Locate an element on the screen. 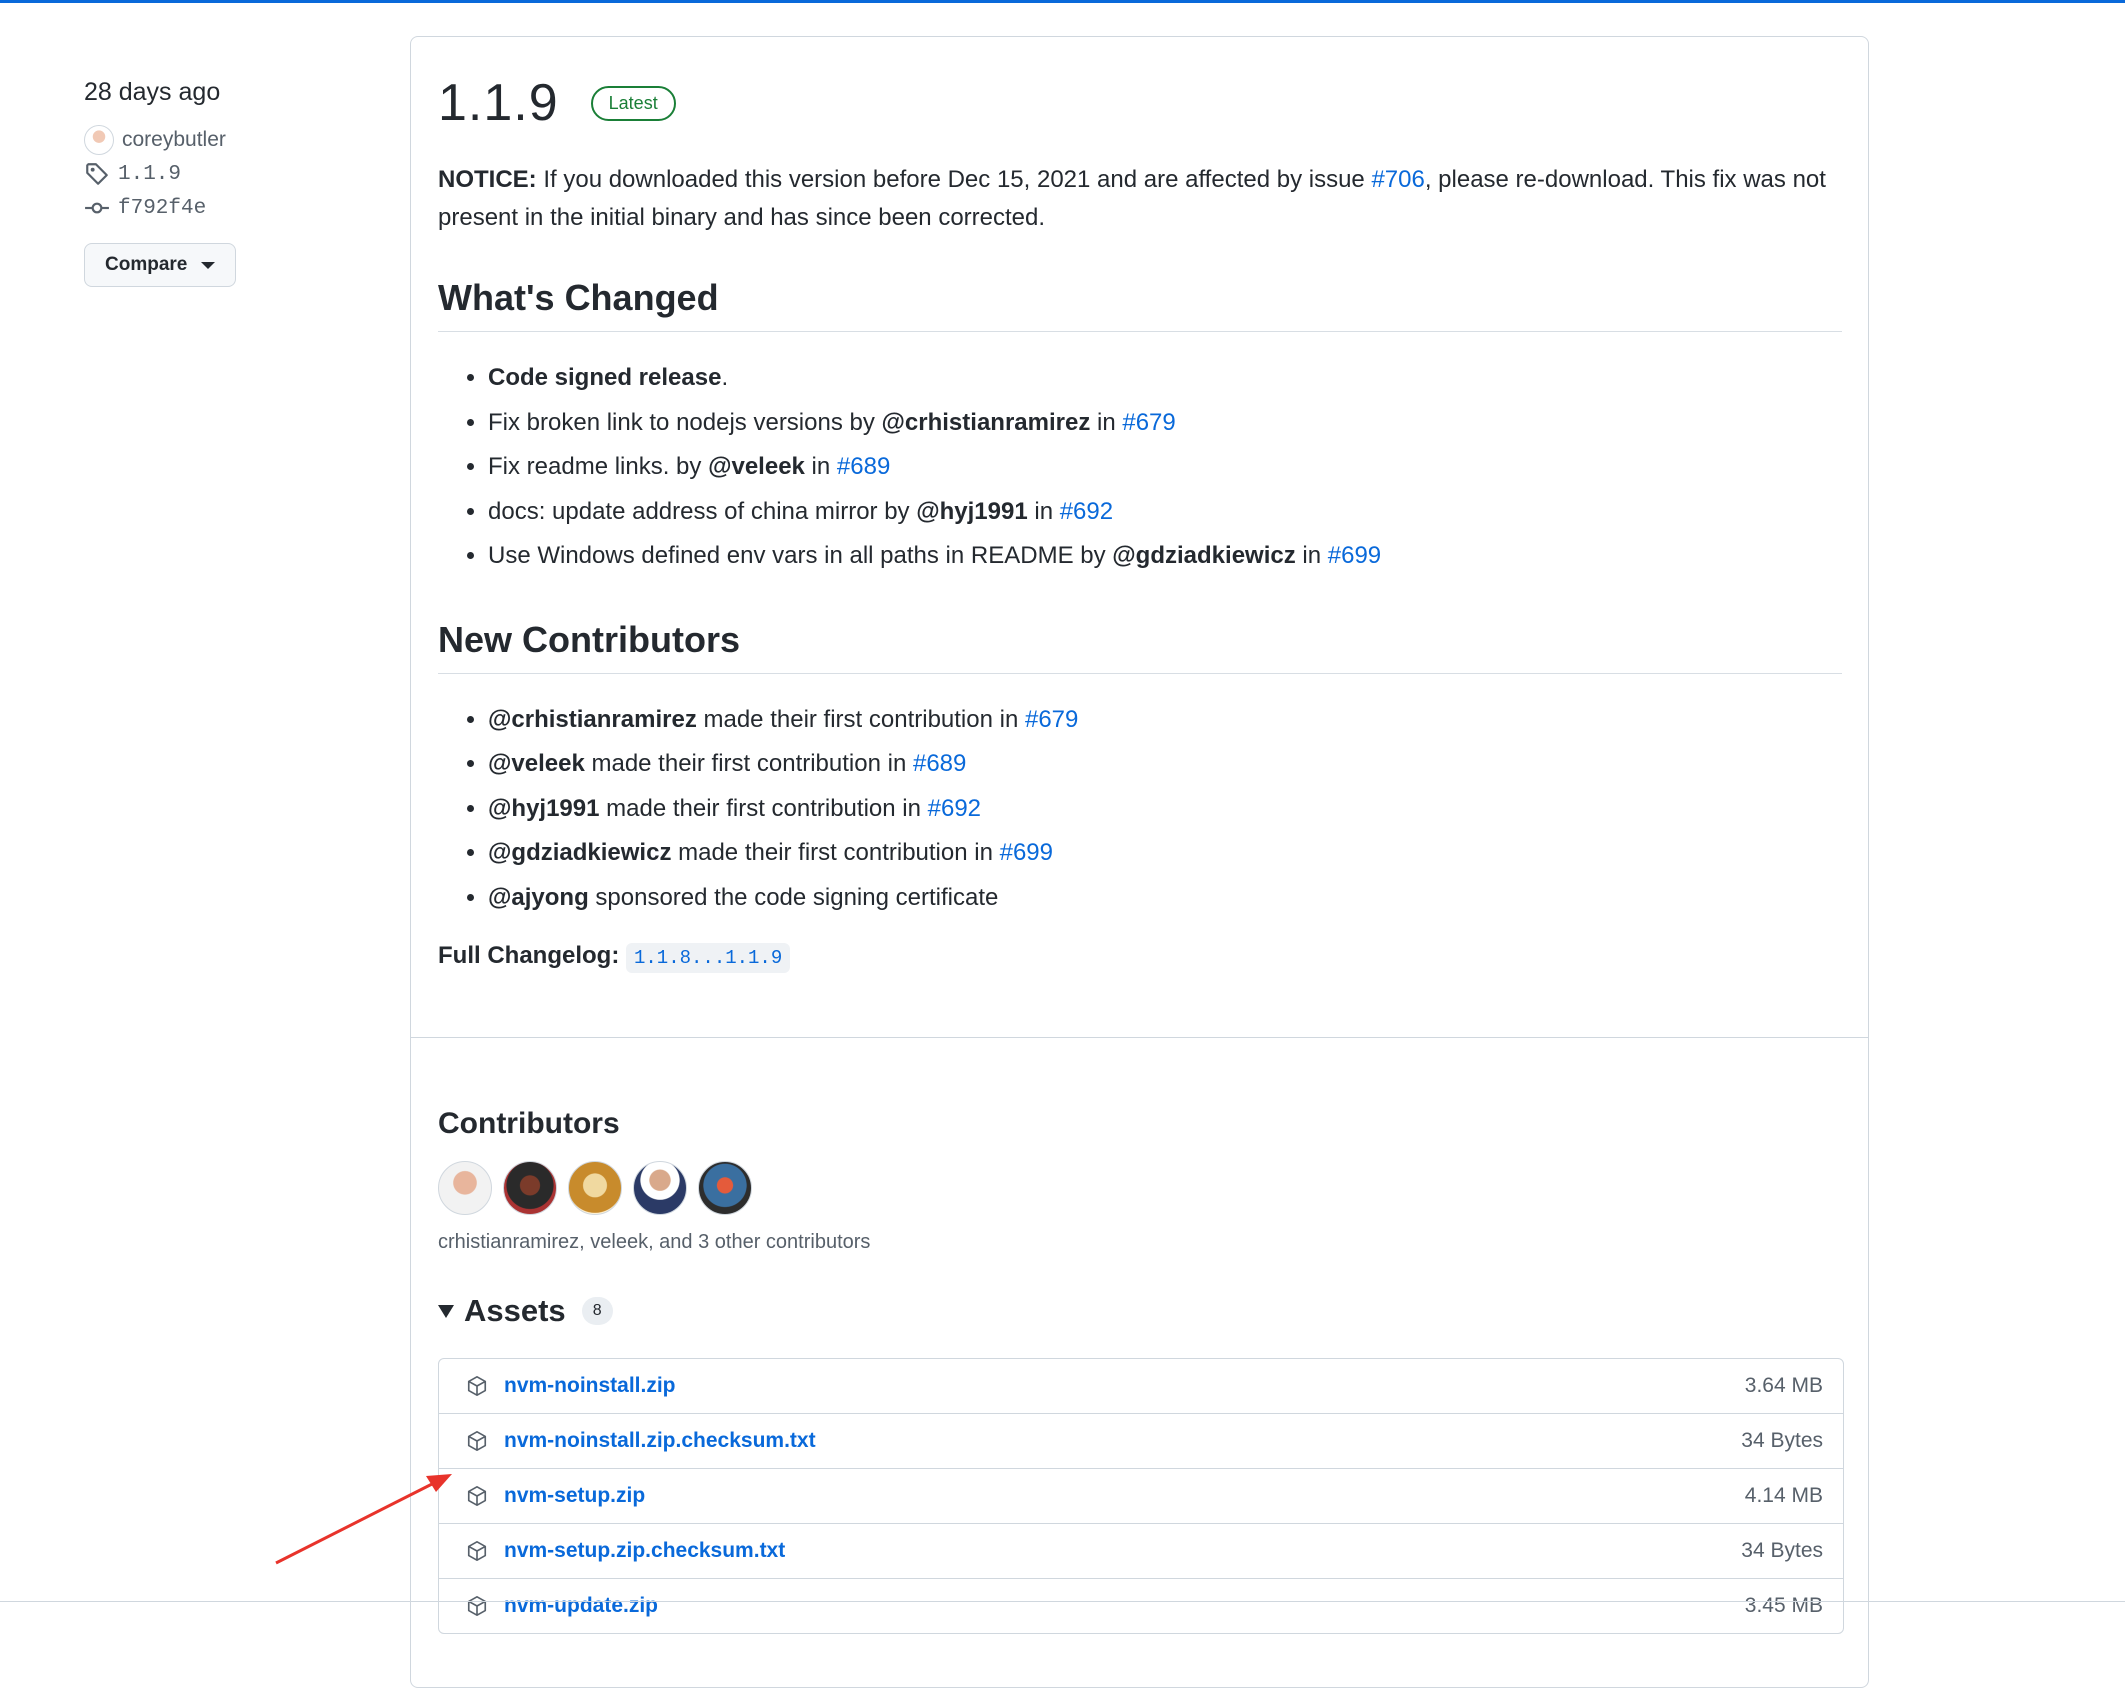  assets-heading: Assets is located at coordinates (515, 1310).